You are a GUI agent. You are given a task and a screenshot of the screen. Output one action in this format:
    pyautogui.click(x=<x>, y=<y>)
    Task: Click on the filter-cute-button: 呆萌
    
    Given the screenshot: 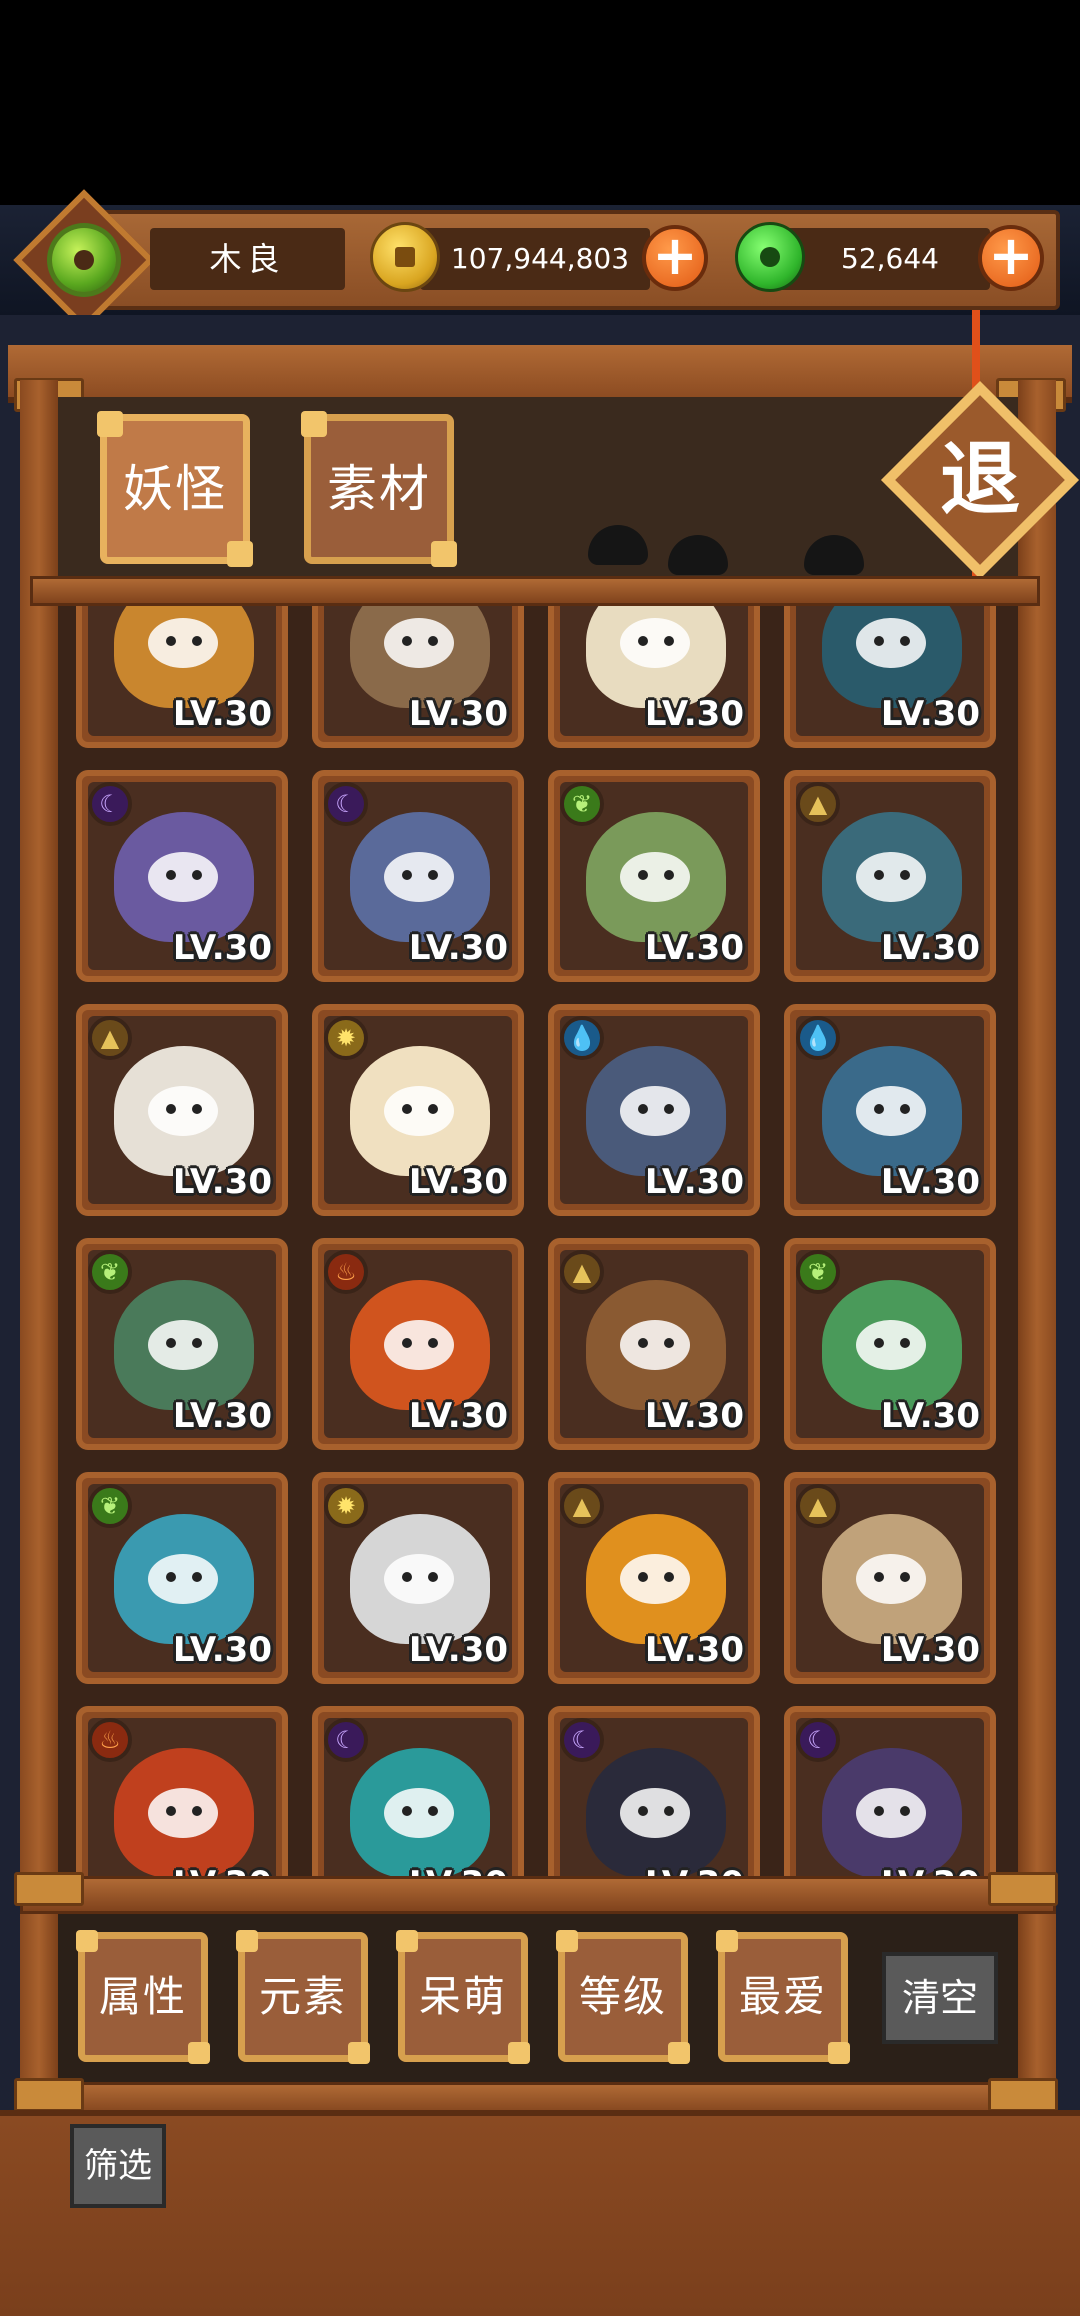 What is the action you would take?
    pyautogui.click(x=463, y=1997)
    